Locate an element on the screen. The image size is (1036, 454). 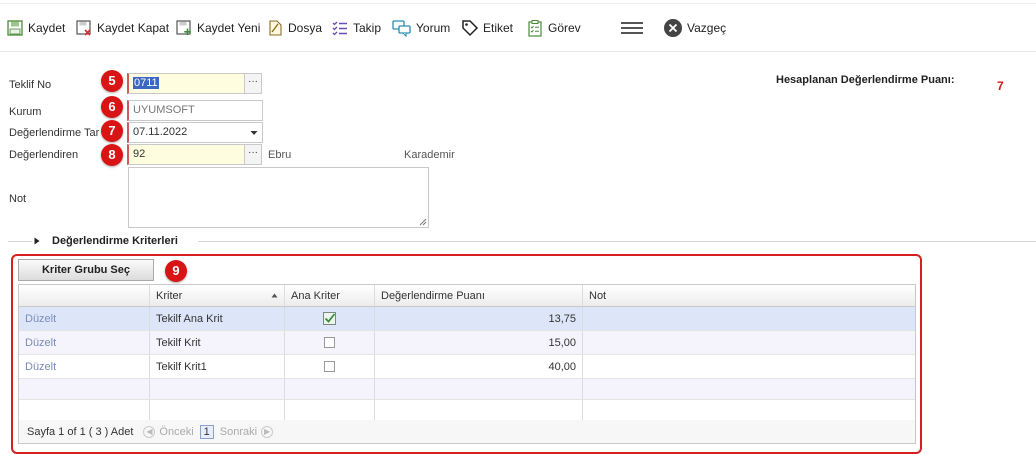
checklist-icon is located at coordinates (339, 28).